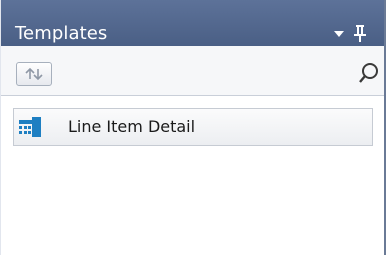  I want to click on template-item-line-item-detail: Line Item Detail, so click(193, 127).